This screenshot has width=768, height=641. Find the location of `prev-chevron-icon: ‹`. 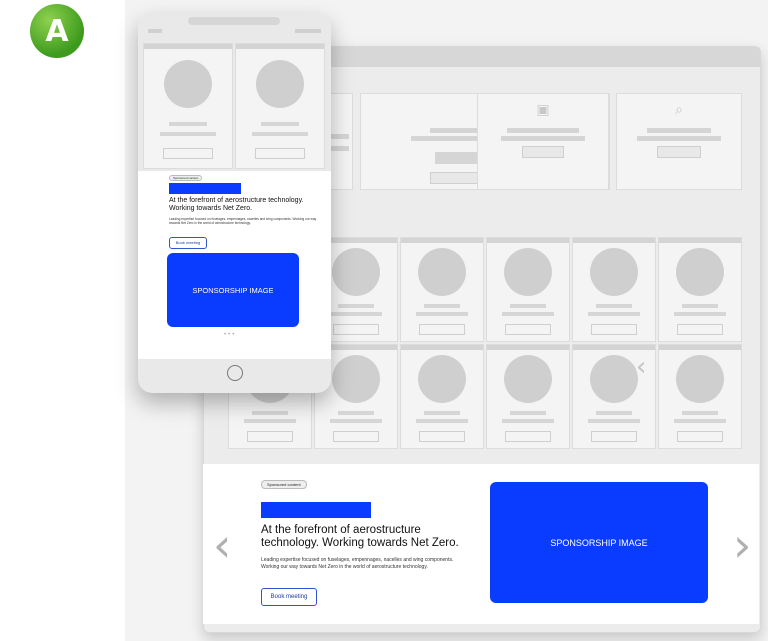

prev-chevron-icon: ‹ is located at coordinates (222, 545).